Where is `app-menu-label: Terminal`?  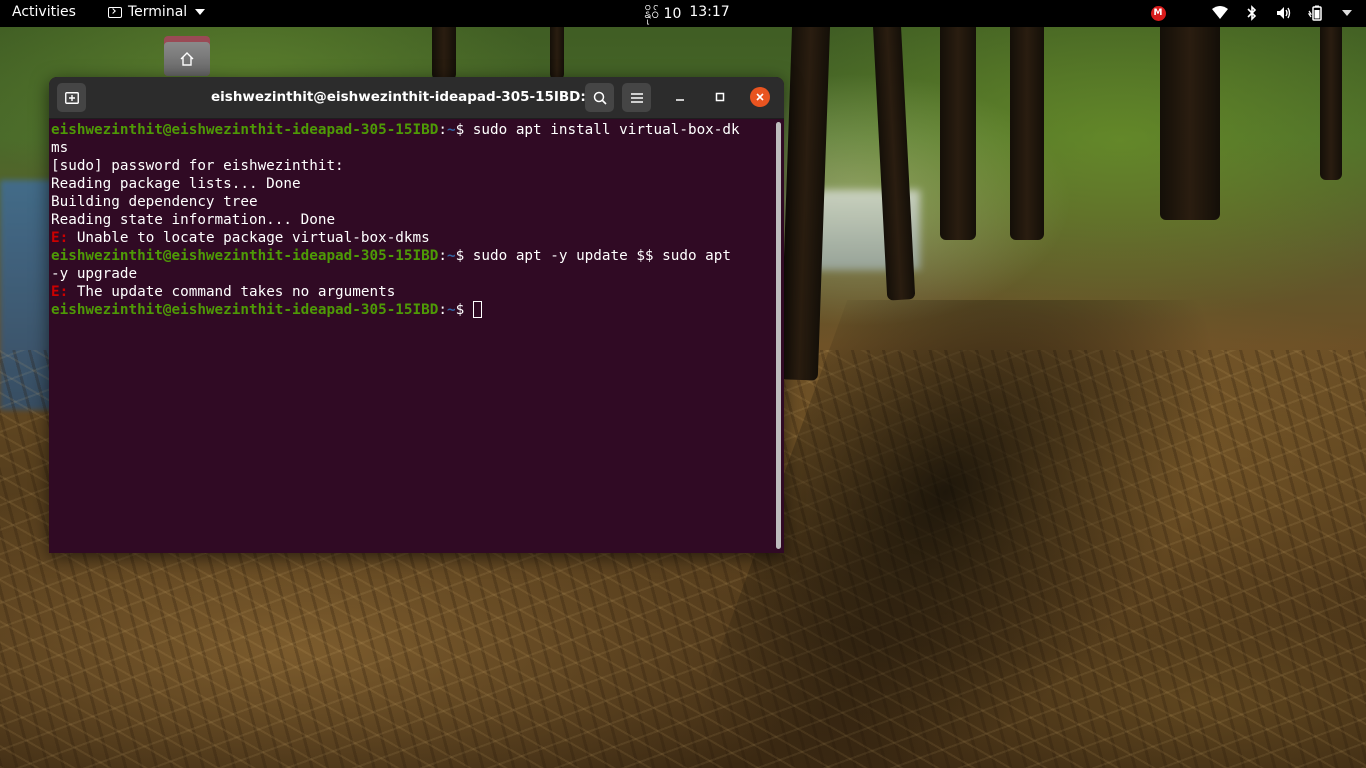
app-menu-label: Terminal is located at coordinates (158, 12).